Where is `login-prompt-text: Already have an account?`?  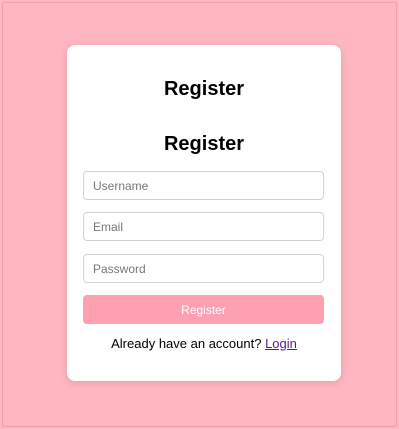
login-prompt-text: Already have an account? is located at coordinates (188, 343).